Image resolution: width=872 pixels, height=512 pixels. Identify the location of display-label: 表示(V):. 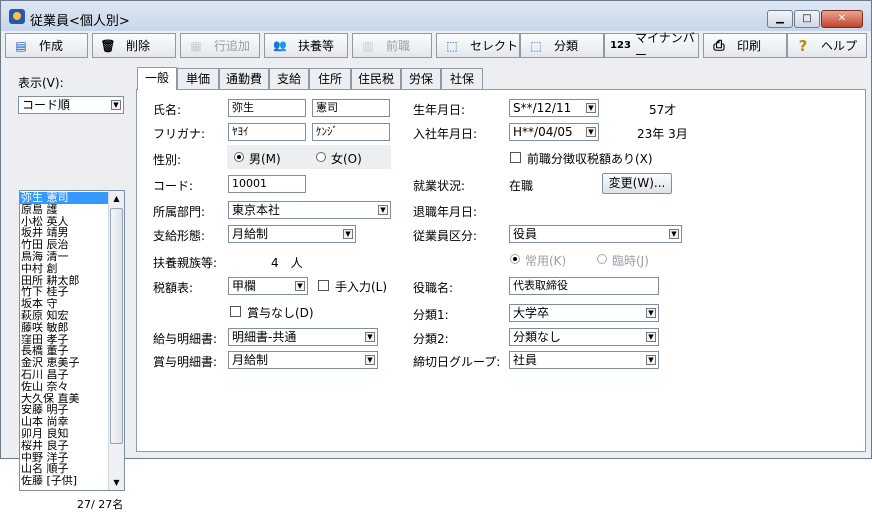
(41, 83).